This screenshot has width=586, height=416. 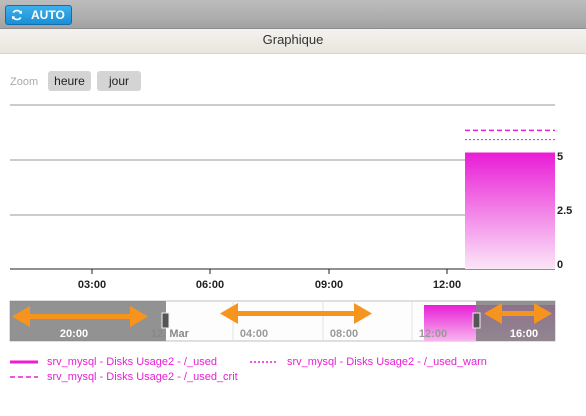 What do you see at coordinates (560, 157) in the screenshot?
I see `y-tick-label: 5` at bounding box center [560, 157].